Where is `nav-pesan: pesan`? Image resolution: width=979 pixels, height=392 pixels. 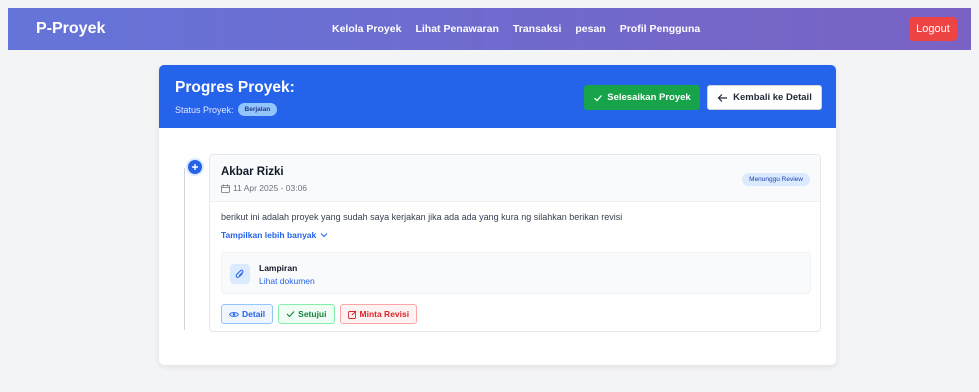 nav-pesan: pesan is located at coordinates (590, 29).